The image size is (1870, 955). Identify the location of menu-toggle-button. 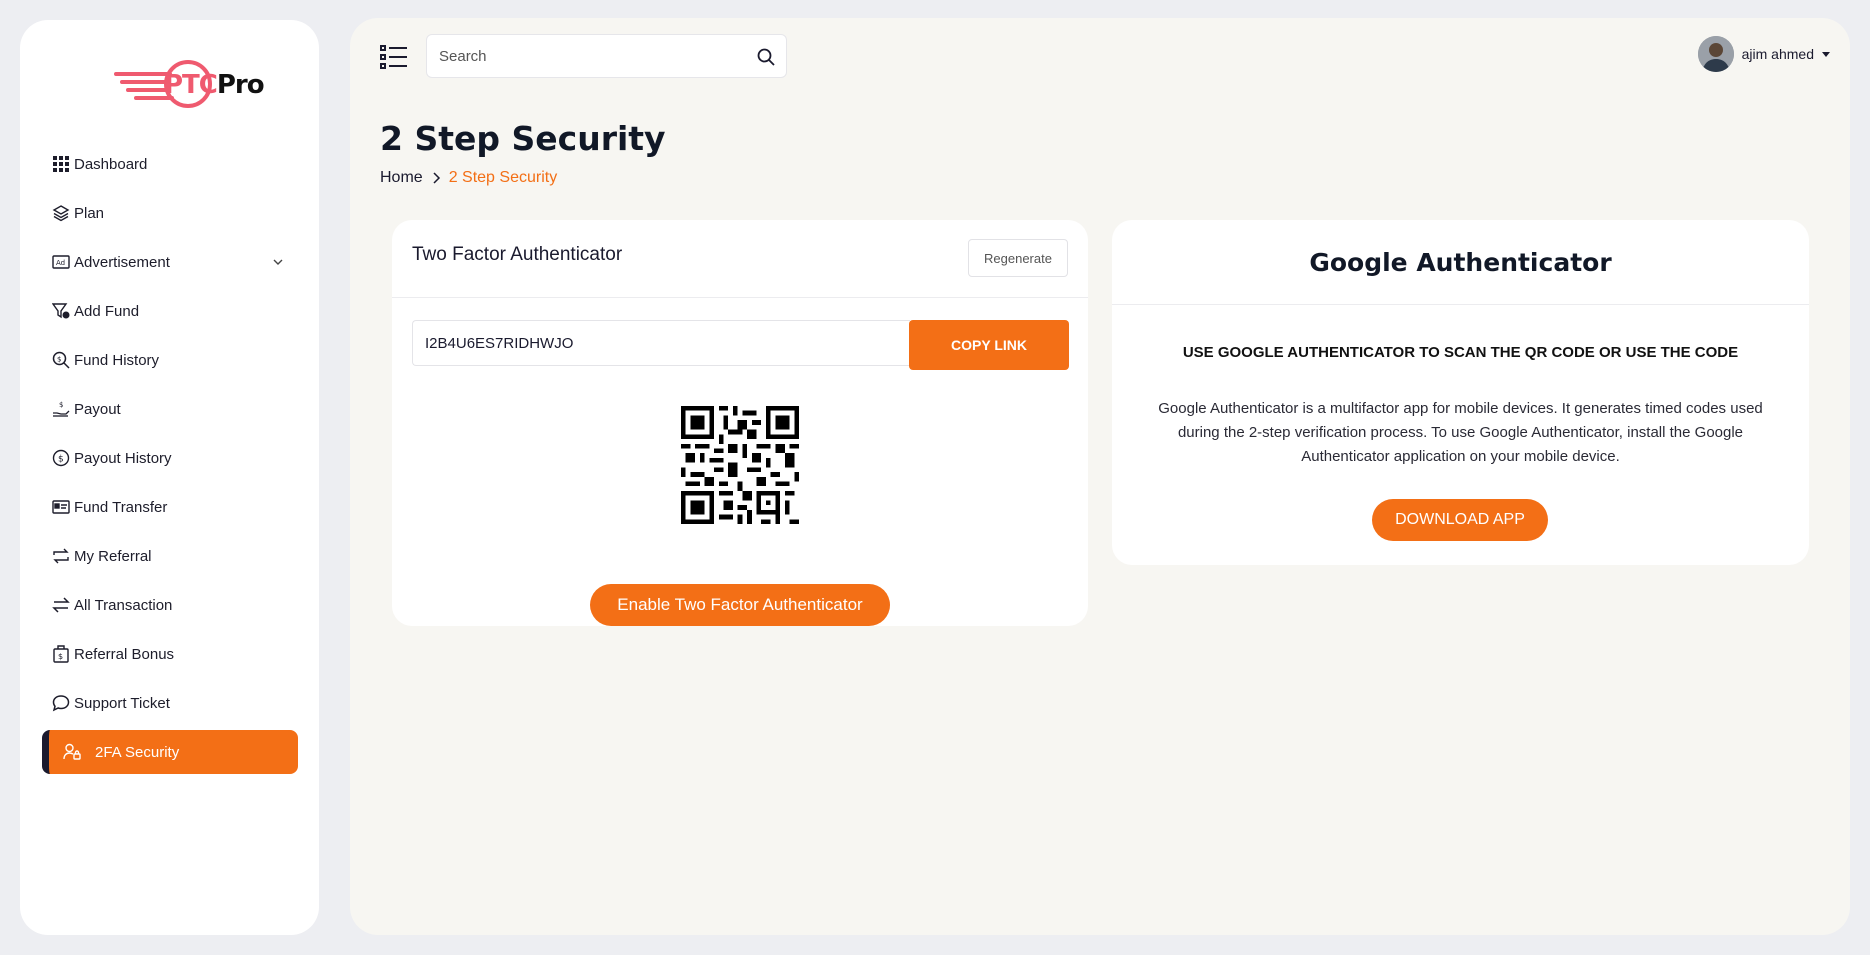
(394, 57).